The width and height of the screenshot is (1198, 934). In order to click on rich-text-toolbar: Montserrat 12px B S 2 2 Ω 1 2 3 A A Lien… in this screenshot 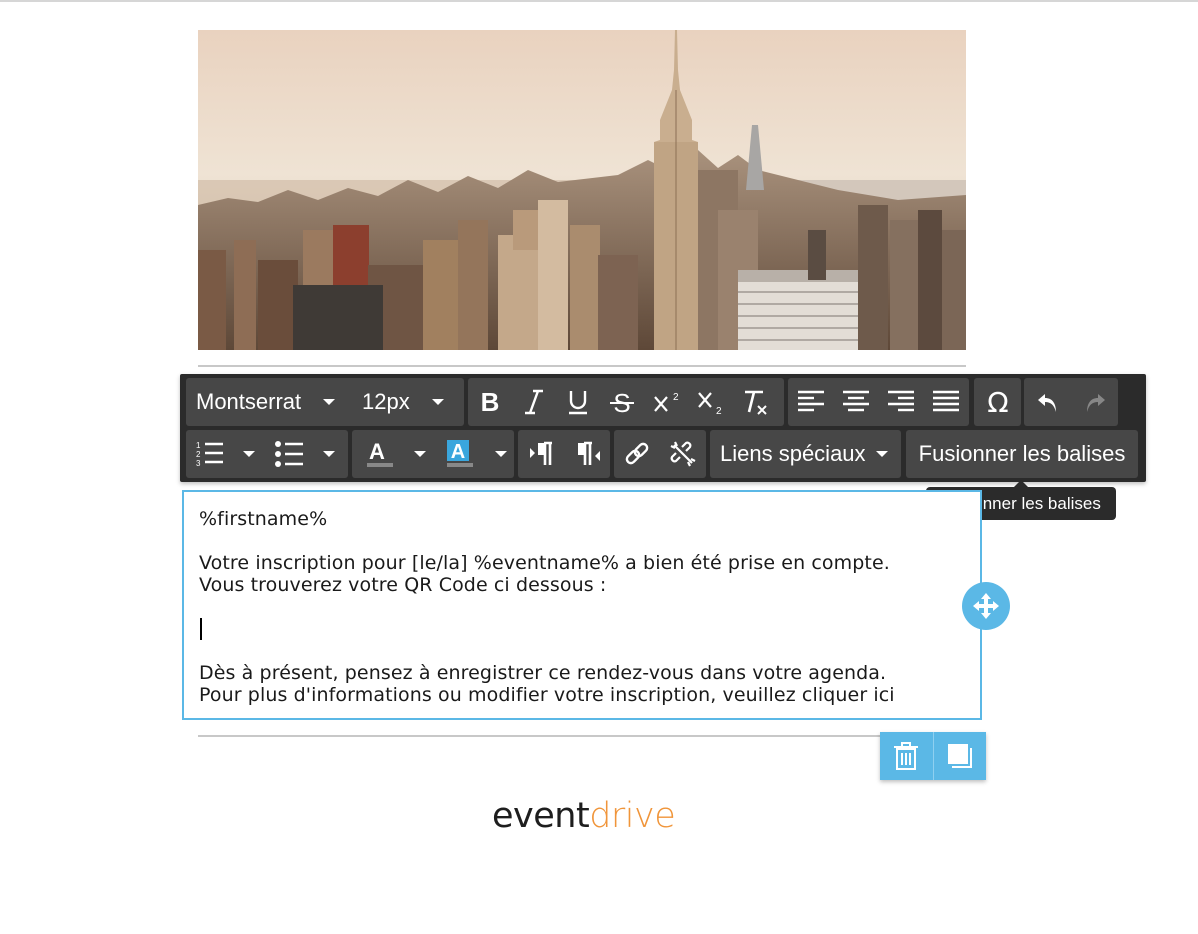, I will do `click(663, 428)`.